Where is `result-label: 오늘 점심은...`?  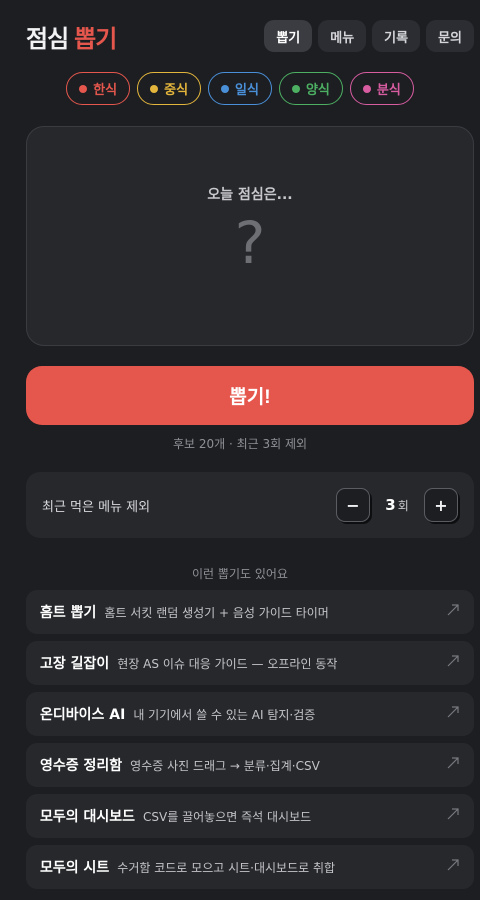
result-label: 오늘 점심은... is located at coordinates (250, 195).